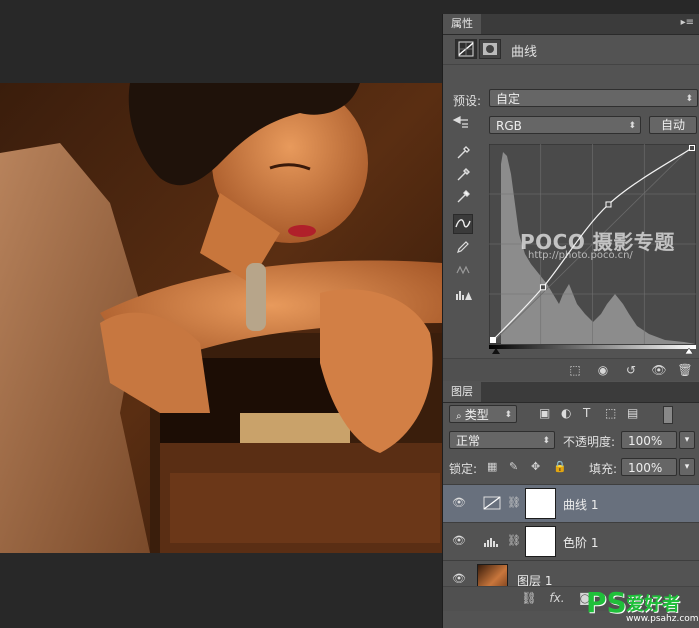 Image resolution: width=699 pixels, height=628 pixels. Describe the element at coordinates (632, 413) in the screenshot. I see `smart-object-filter-icon: ▤` at that location.